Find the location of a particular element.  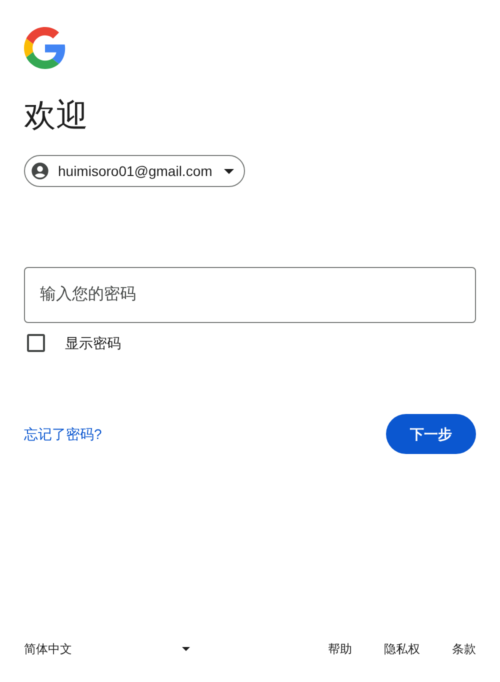

show-password-checkbox is located at coordinates (36, 343).